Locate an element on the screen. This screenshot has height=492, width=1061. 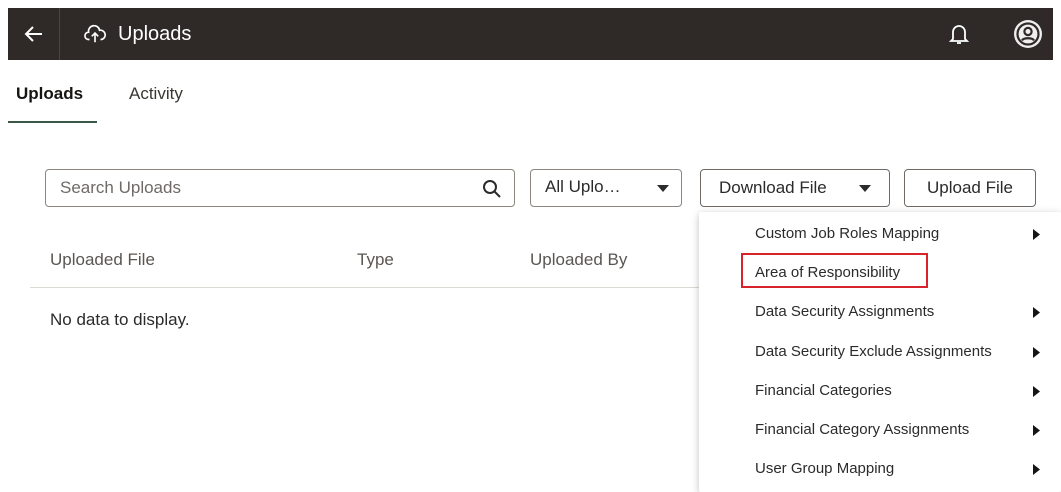
search-input: Search Uploads is located at coordinates (280, 188).